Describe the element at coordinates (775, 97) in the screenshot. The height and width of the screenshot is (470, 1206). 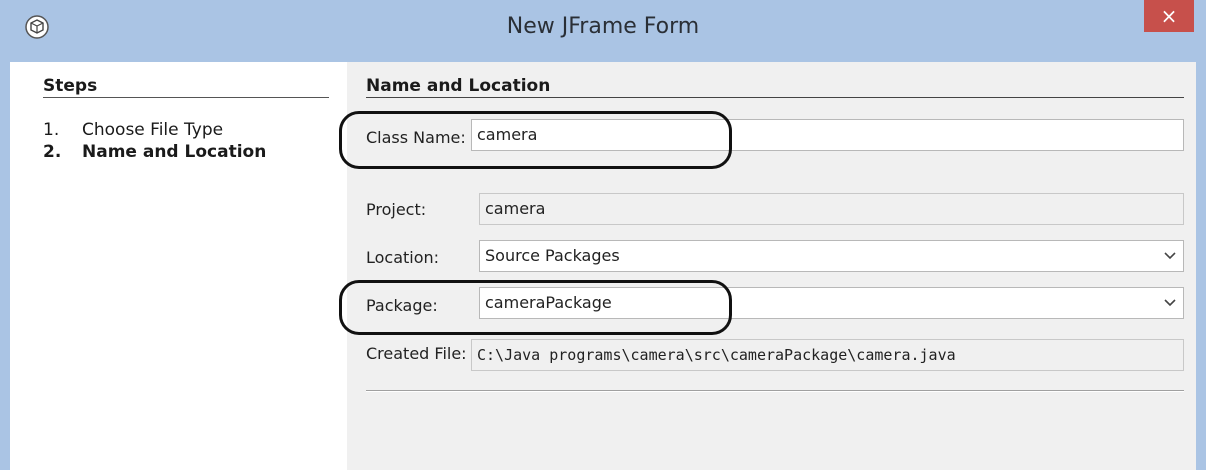
I see `section-divider` at that location.